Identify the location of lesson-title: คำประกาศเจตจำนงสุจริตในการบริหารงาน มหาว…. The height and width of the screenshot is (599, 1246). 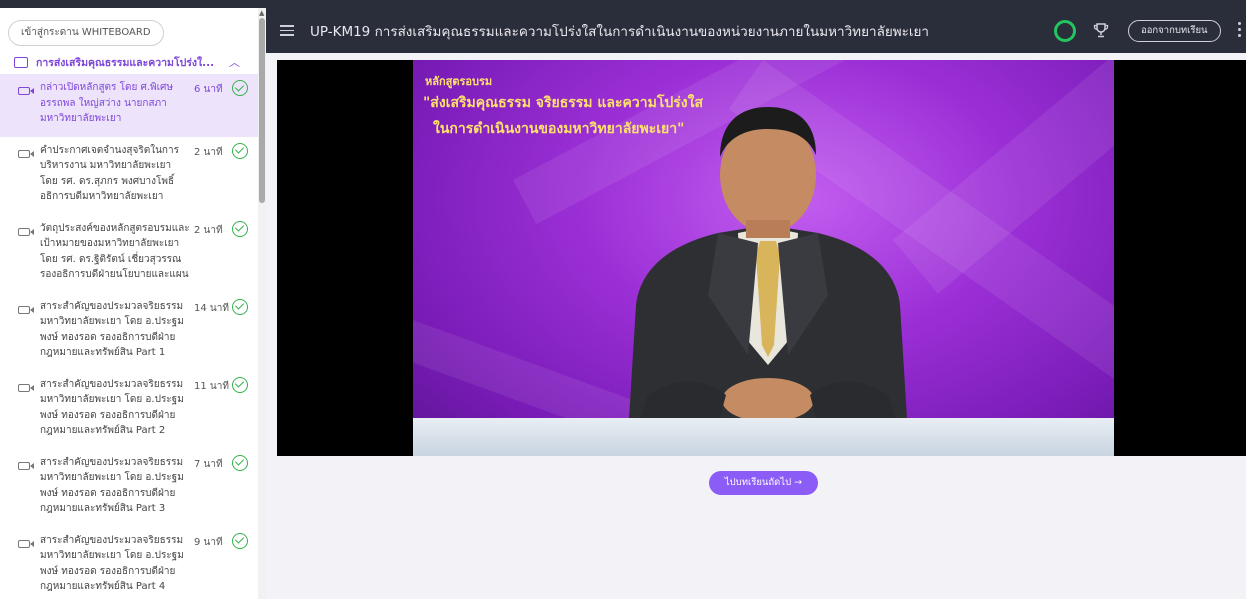
(109, 173).